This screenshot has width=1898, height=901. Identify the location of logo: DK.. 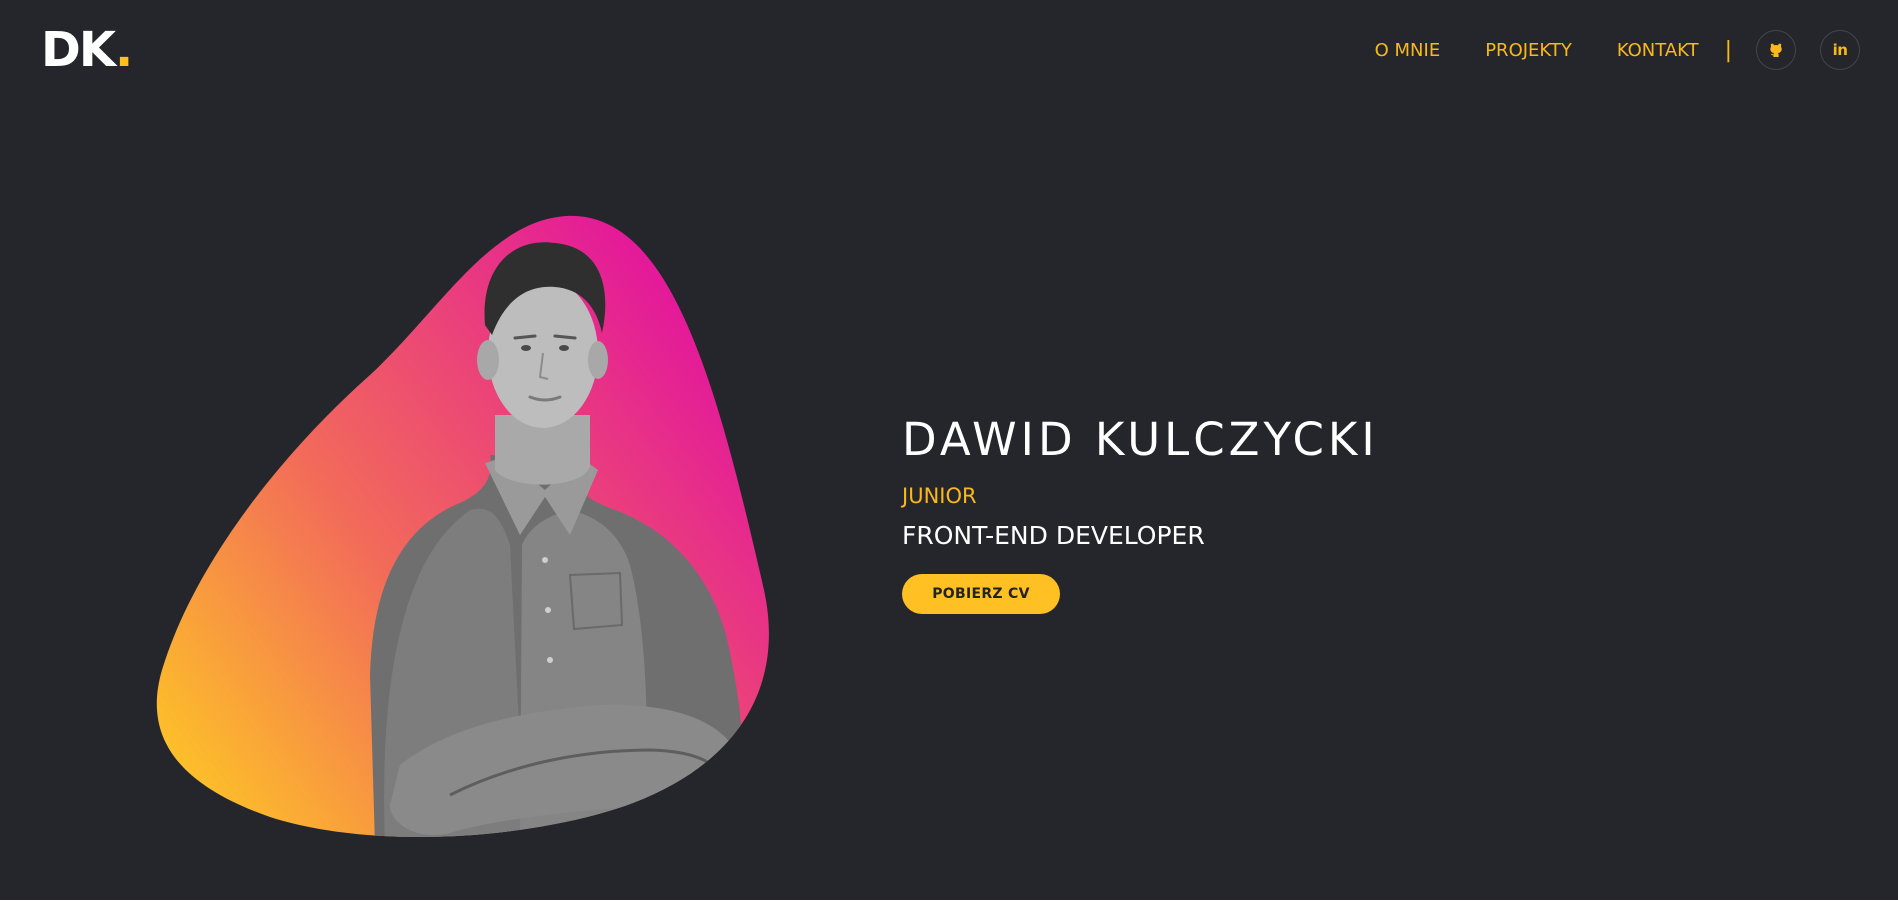
(87, 50).